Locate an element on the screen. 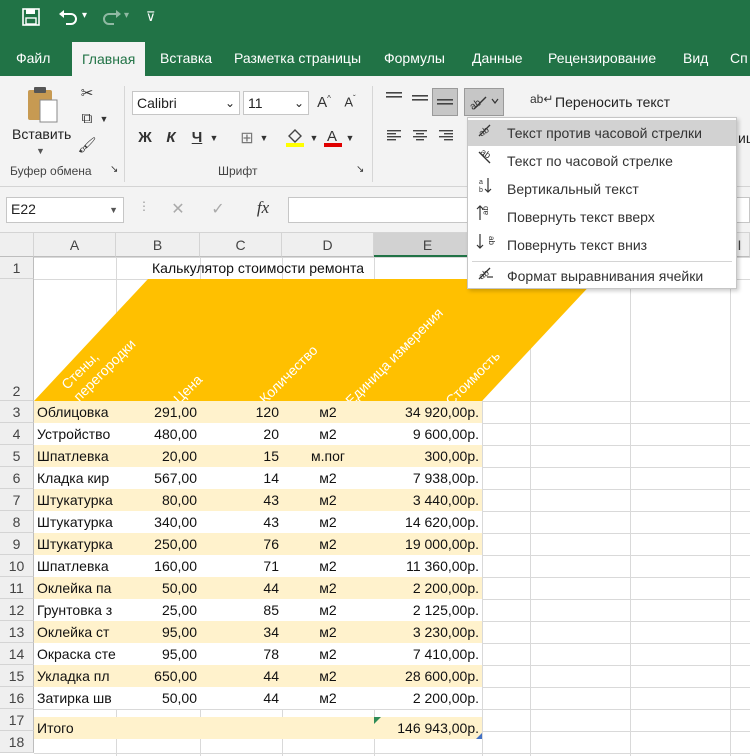  cell-cost: 2 200,00р. is located at coordinates (428, 698).